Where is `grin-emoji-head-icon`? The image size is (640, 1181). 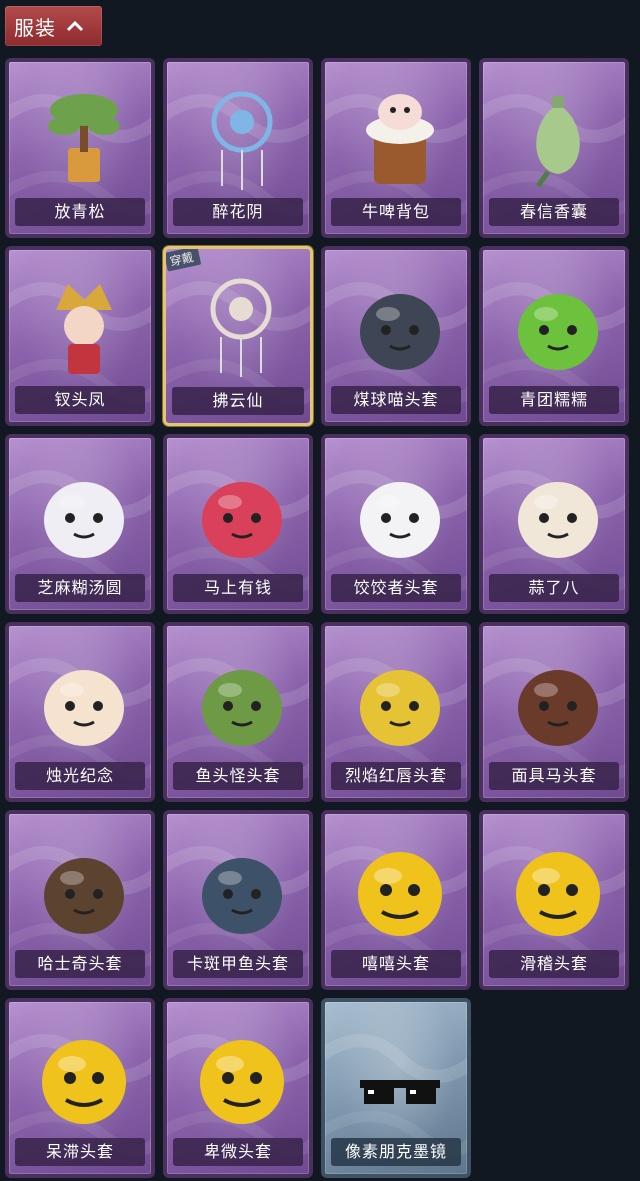
grin-emoji-head-icon is located at coordinates (400, 894).